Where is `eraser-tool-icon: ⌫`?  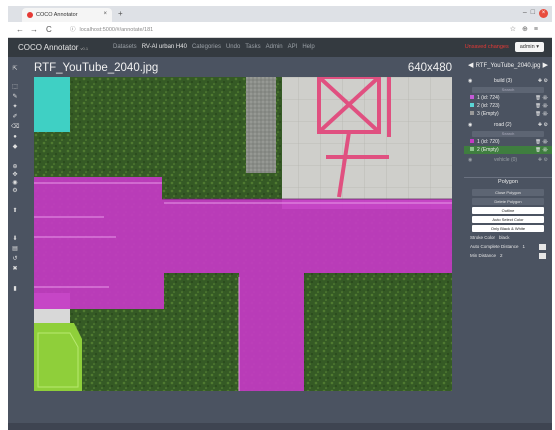 eraser-tool-icon: ⌫ is located at coordinates (15, 127).